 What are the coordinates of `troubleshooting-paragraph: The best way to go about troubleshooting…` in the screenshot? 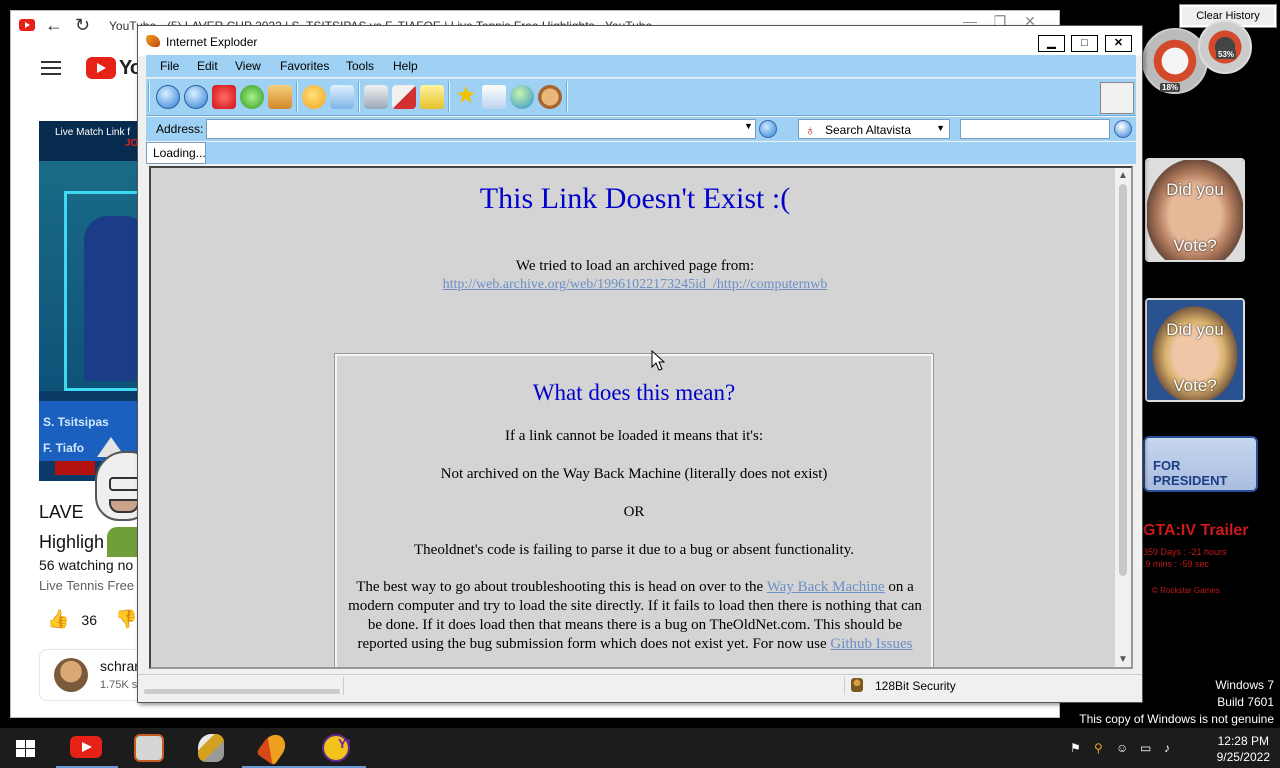 It's located at (635, 615).